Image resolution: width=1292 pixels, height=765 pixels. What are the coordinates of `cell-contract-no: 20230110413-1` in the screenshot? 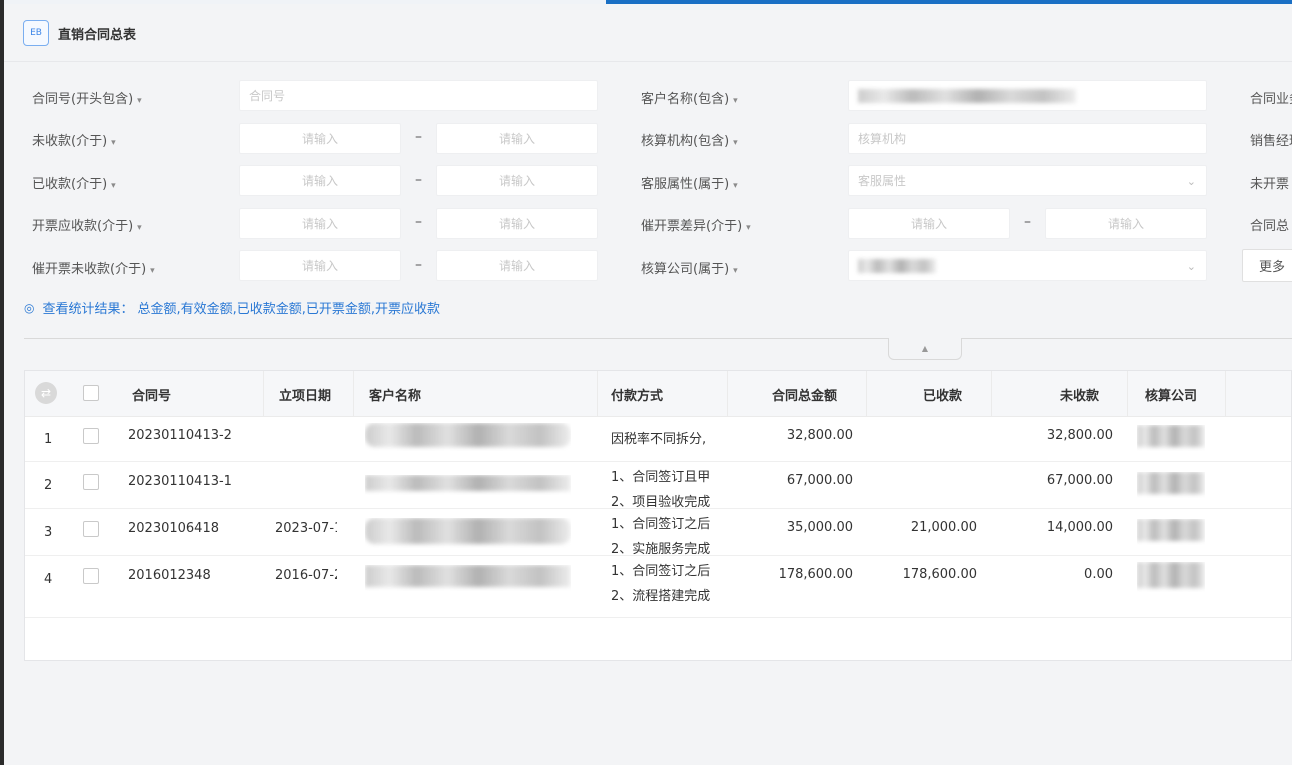 It's located at (180, 481).